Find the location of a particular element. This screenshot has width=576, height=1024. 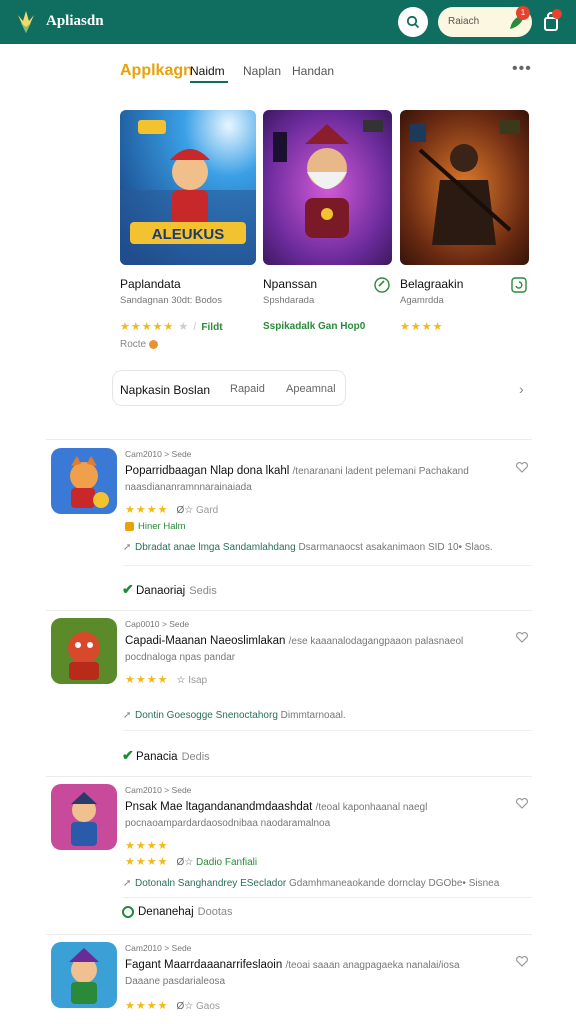

filter-option: Rapaid is located at coordinates (247, 389).